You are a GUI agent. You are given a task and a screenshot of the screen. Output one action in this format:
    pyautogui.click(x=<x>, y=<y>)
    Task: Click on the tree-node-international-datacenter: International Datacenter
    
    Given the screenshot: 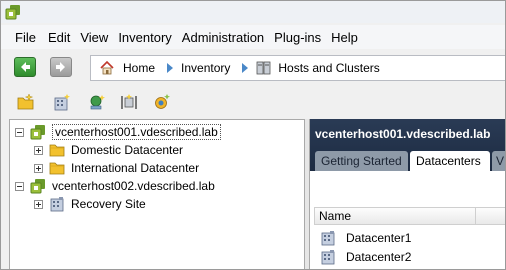 What is the action you would take?
    pyautogui.click(x=116, y=168)
    